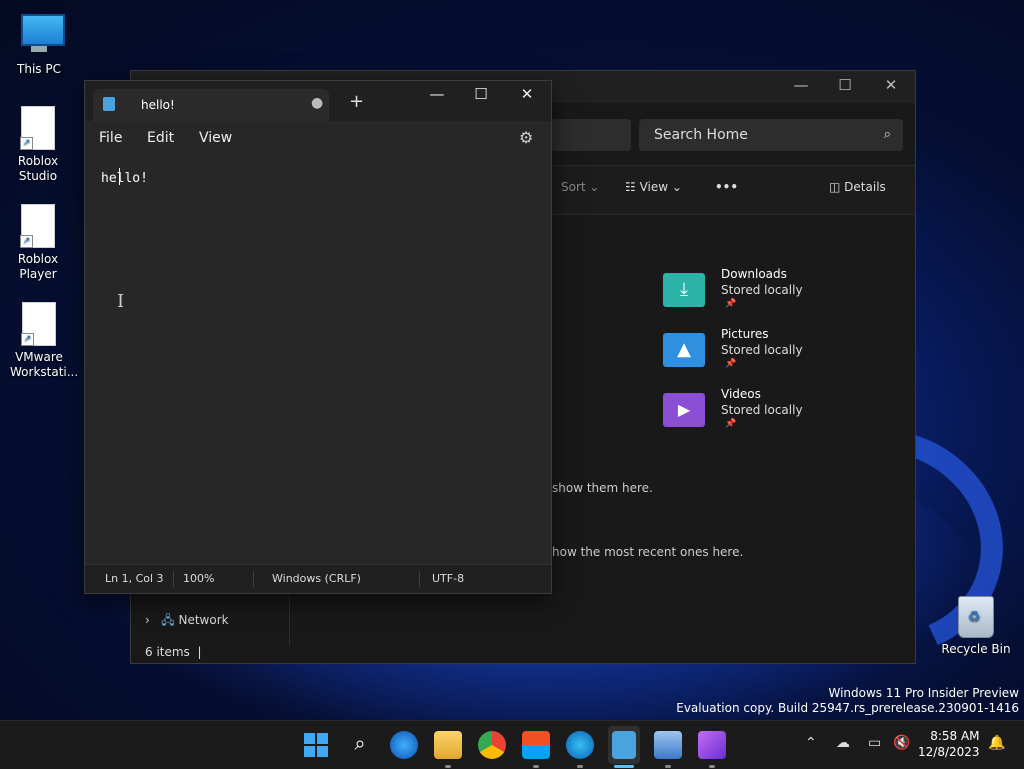 The image size is (1024, 769). Describe the element at coordinates (811, 743) in the screenshot. I see `chevron-up-icon: ⌃` at that location.